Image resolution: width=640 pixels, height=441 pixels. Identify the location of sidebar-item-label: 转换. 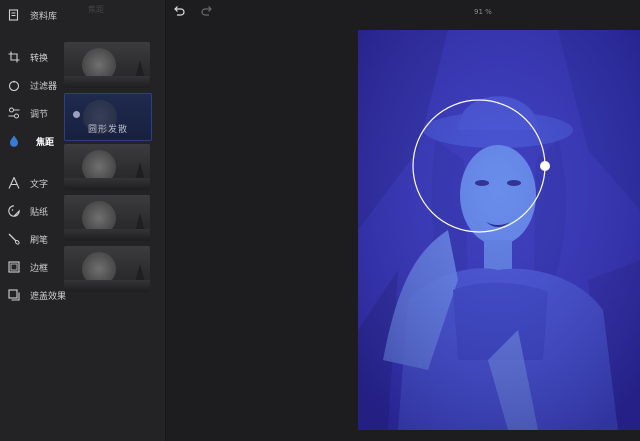
(39, 58).